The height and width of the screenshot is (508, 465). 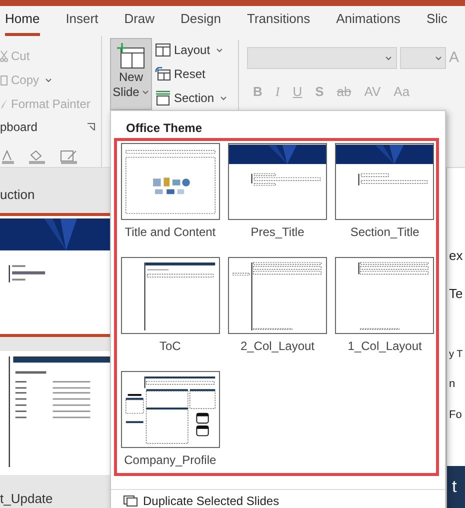 What do you see at coordinates (139, 22) in the screenshot?
I see `ribbon-tab: Draw` at bounding box center [139, 22].